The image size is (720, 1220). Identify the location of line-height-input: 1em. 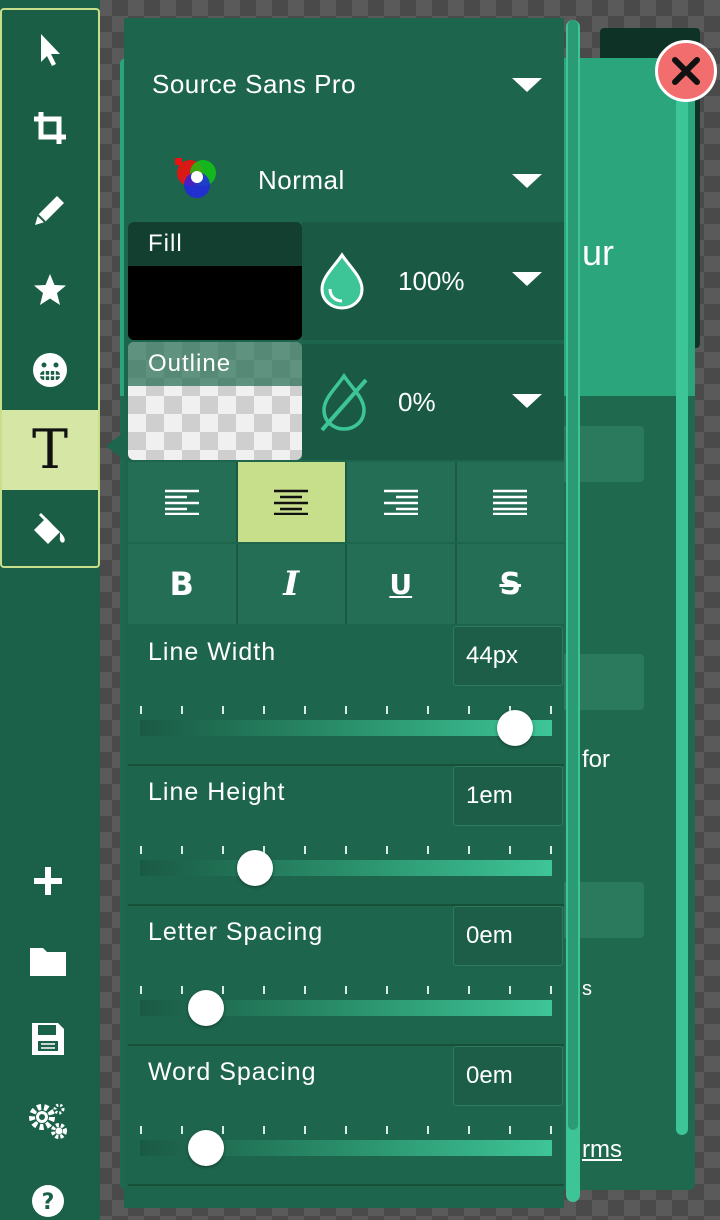
(508, 796).